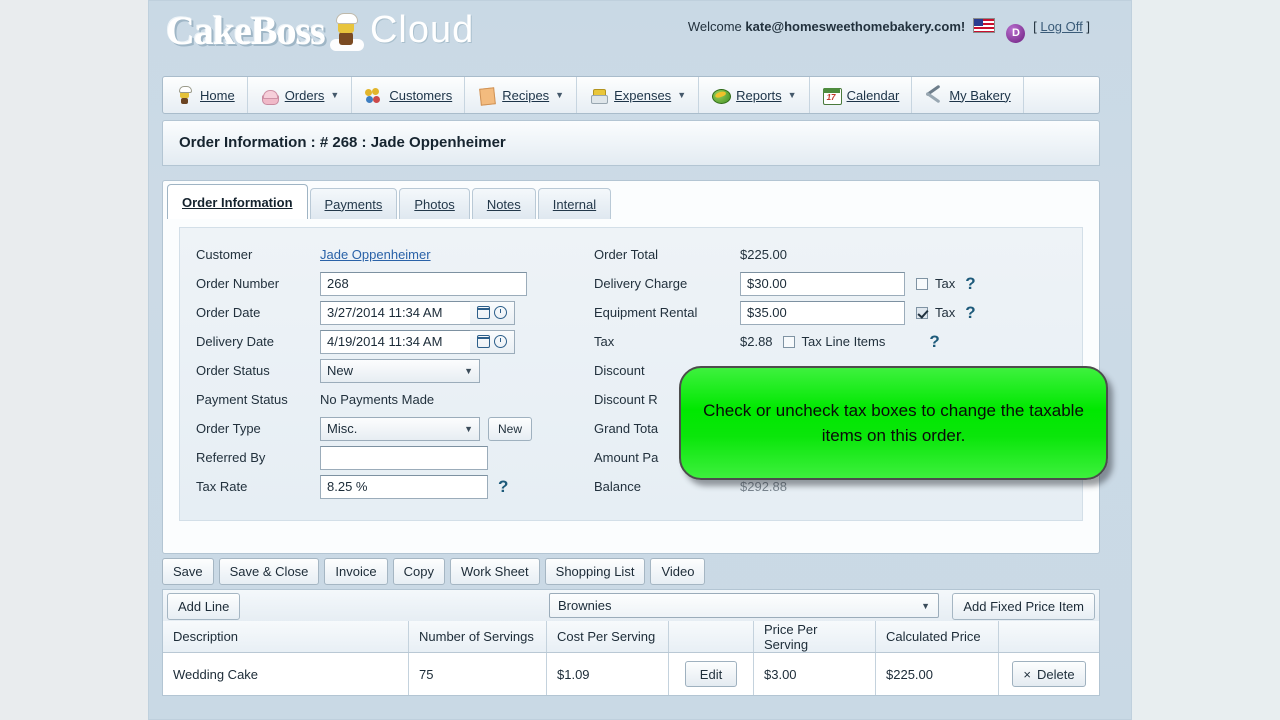 This screenshot has height=720, width=1280. What do you see at coordinates (641, 283) in the screenshot?
I see `label-delivery-charge: Delivery Charge` at bounding box center [641, 283].